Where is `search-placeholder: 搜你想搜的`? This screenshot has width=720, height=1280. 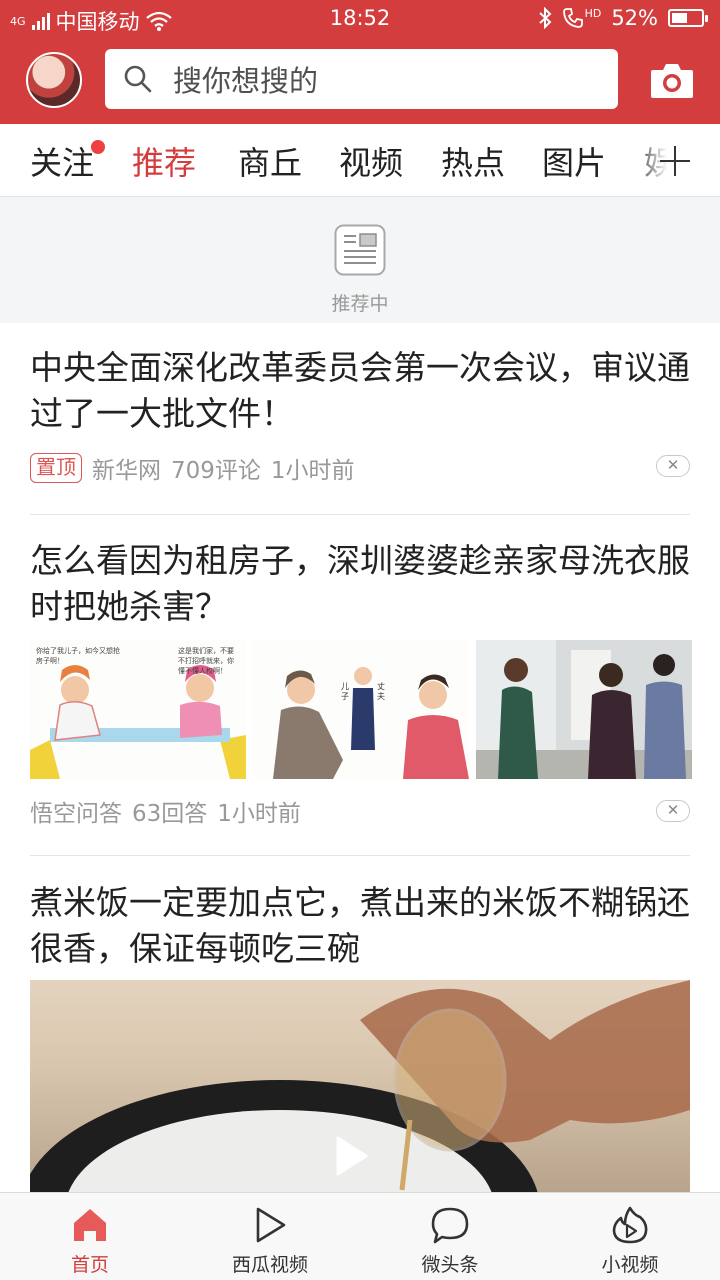 search-placeholder: 搜你想搜的 is located at coordinates (246, 81).